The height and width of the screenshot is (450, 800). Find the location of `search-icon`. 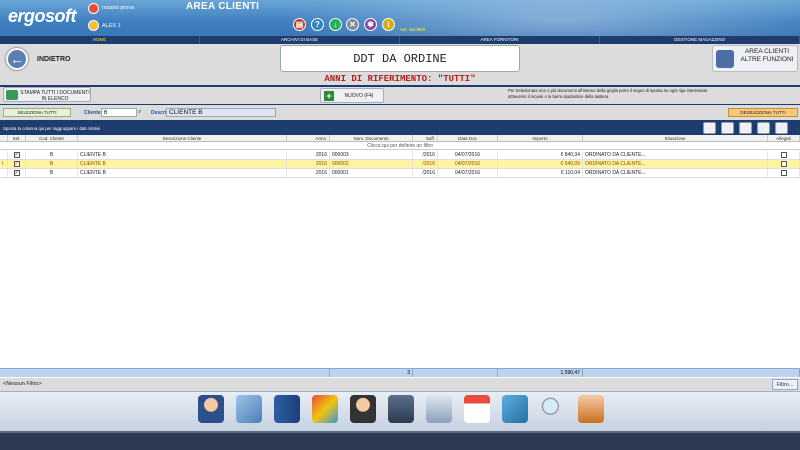

search-icon is located at coordinates (553, 409).